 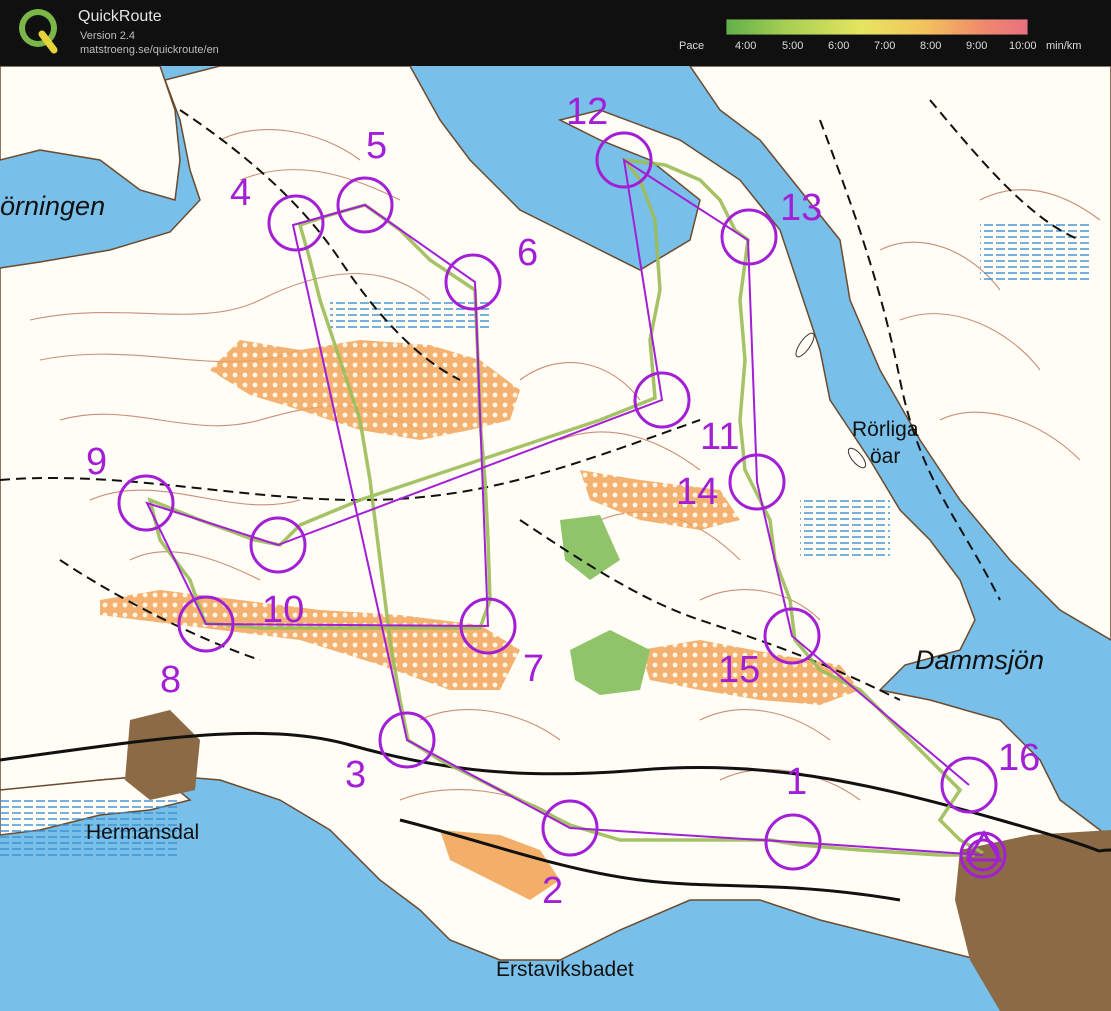 I want to click on control-number-10: 10, so click(x=283, y=610).